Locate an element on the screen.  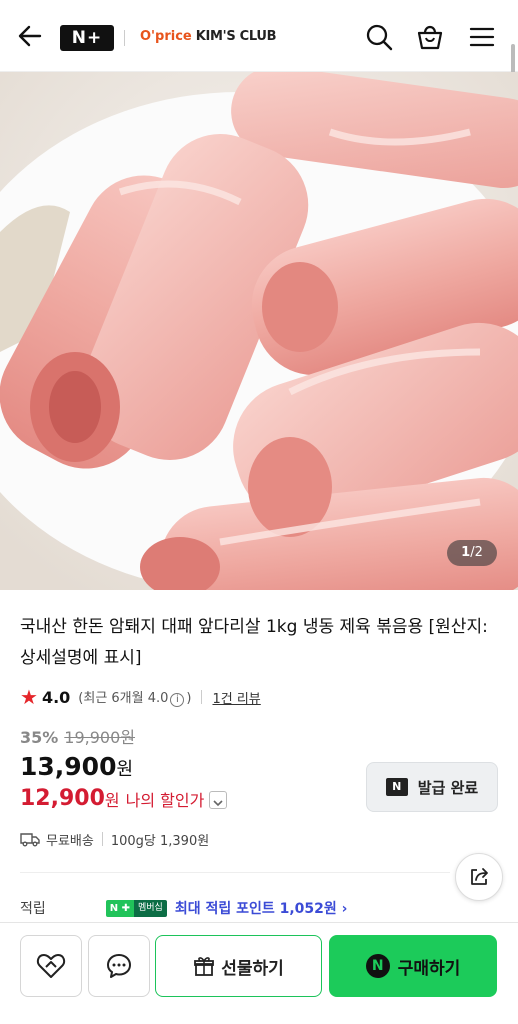
search-icon is located at coordinates (379, 37).